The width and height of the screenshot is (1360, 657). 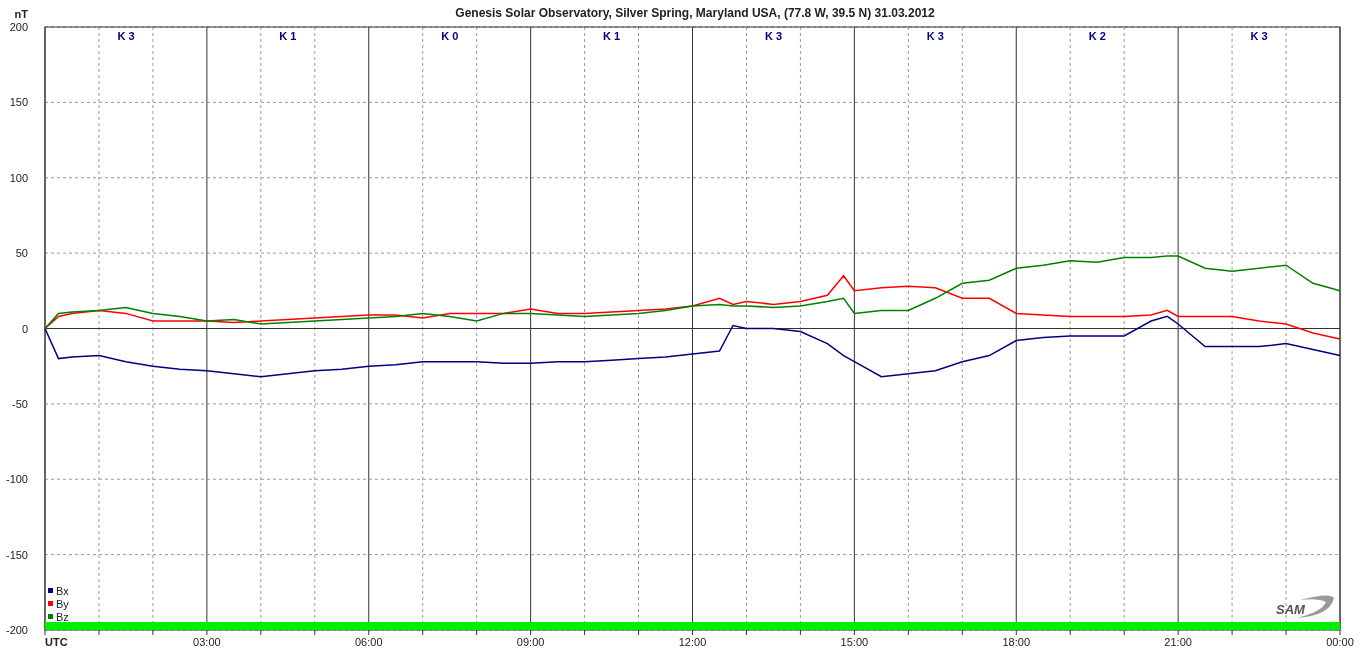 I want to click on y-tick-label: 200, so click(x=18, y=27).